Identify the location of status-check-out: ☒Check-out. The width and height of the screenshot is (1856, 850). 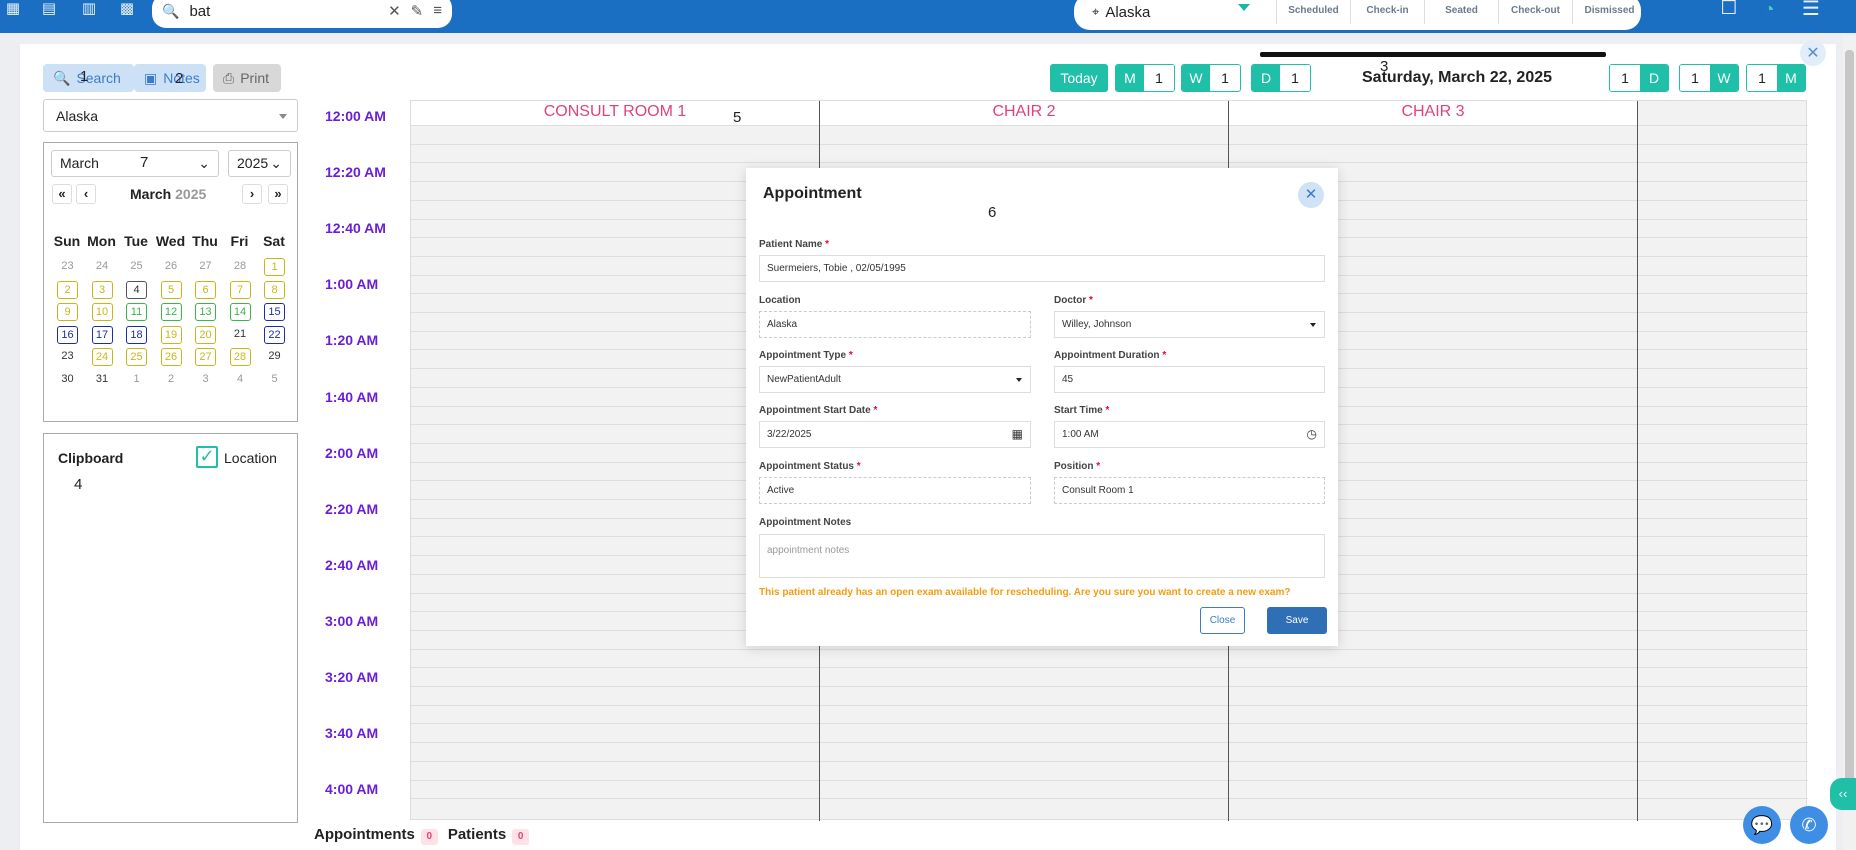
(1535, 12).